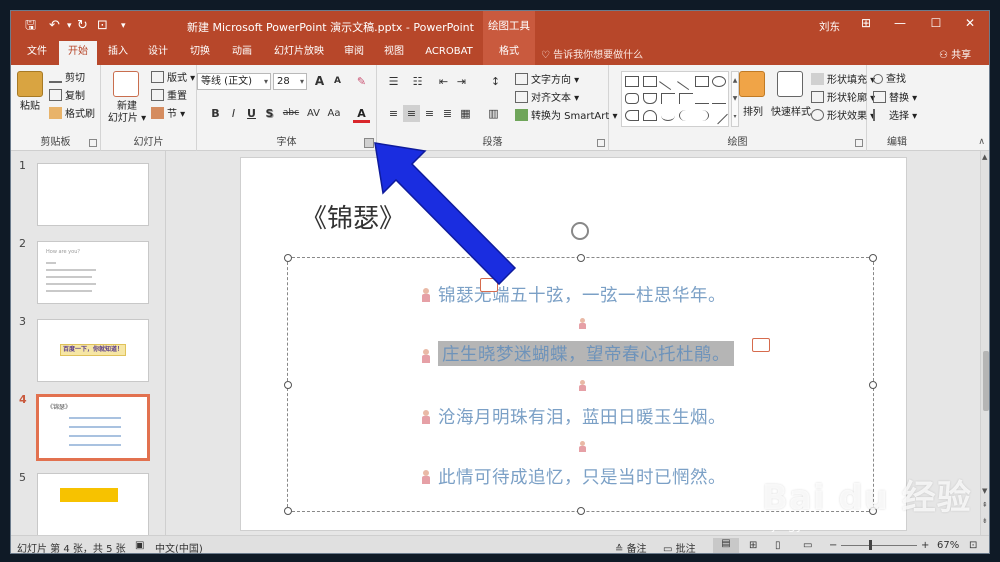 The image size is (1000, 562). I want to click on tab-slideshow: 幻灯片放映, so click(299, 53).